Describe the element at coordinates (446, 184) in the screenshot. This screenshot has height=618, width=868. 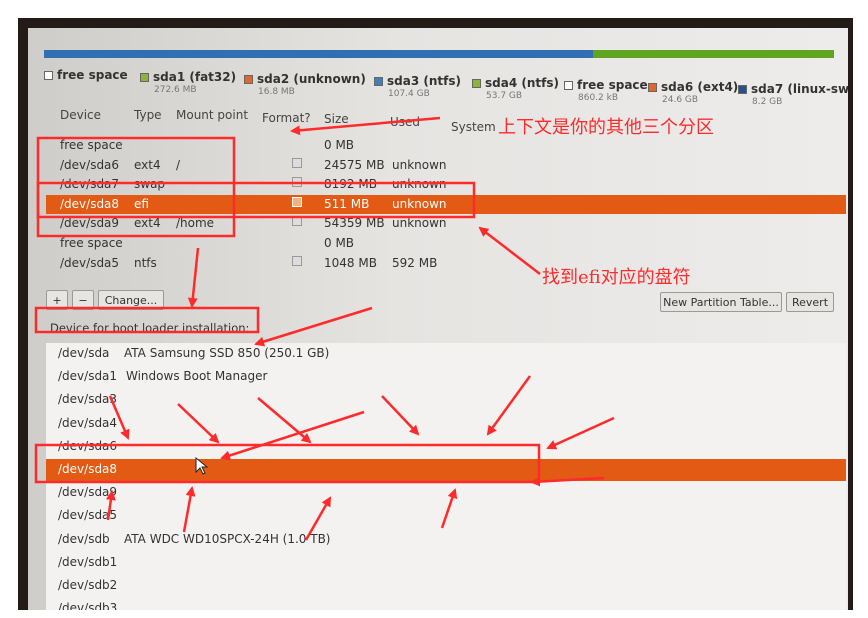
I see `table-row: /dev/sda7 swap 8192 MB unknown` at that location.